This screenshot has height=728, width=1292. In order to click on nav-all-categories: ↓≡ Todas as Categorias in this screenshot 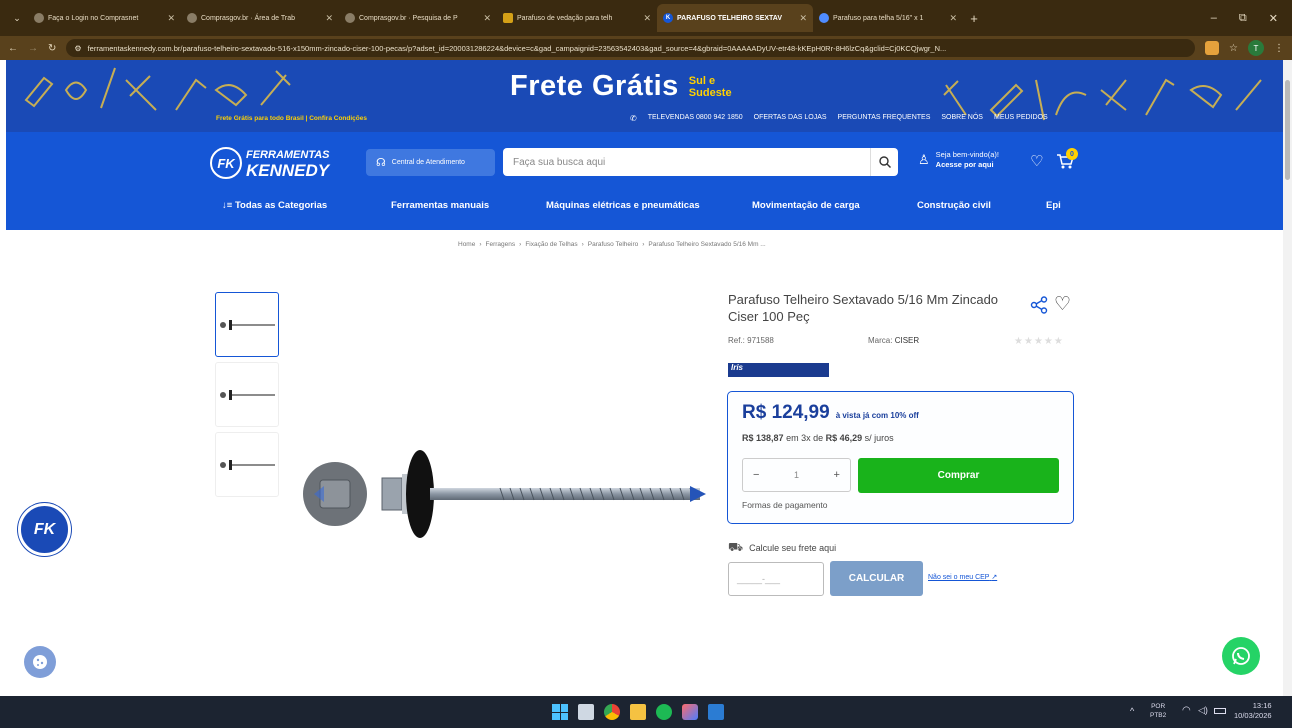, I will do `click(274, 210)`.